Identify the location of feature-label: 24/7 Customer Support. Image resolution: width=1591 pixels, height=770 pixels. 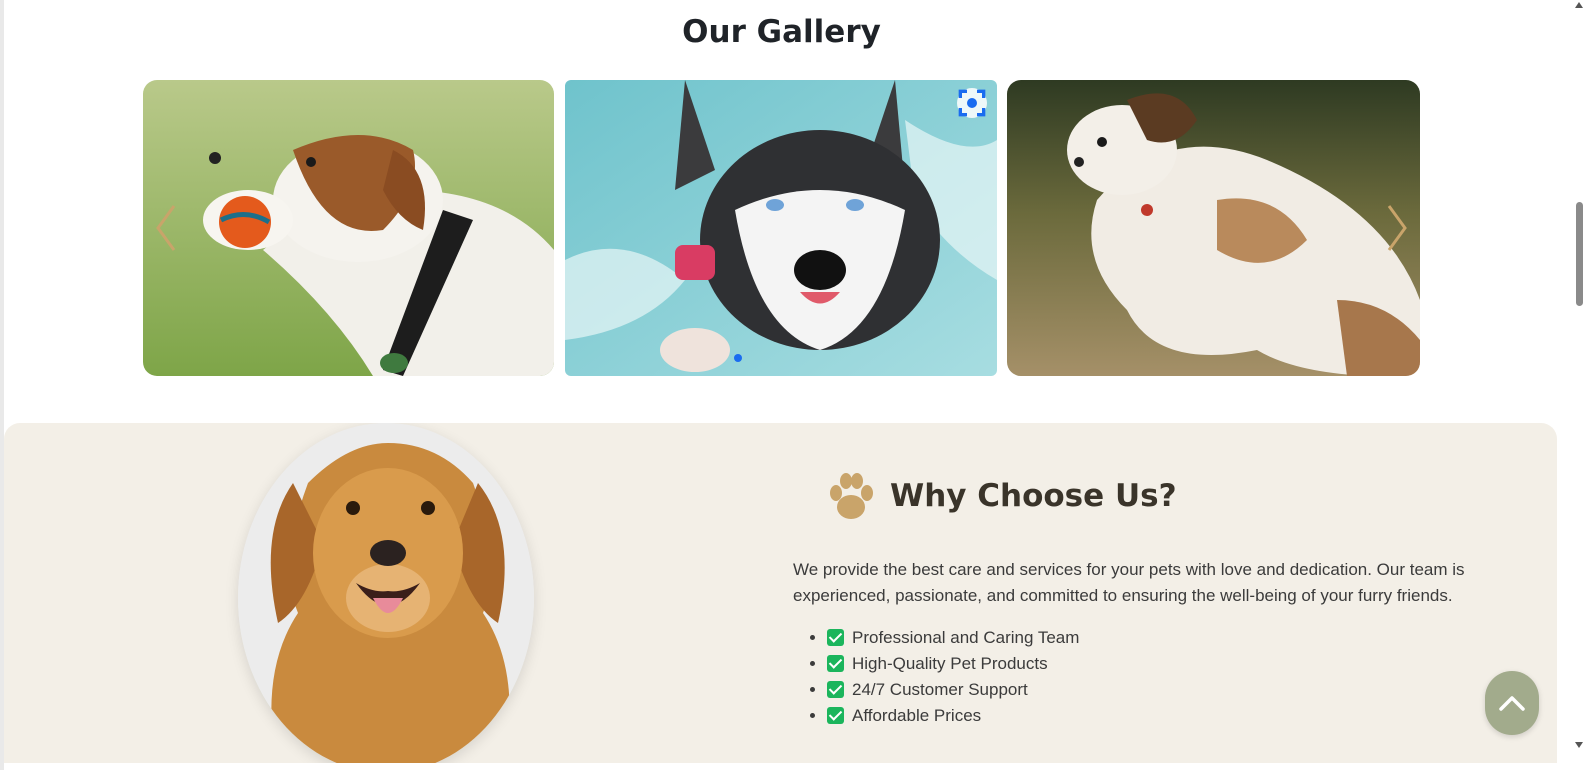
(940, 689).